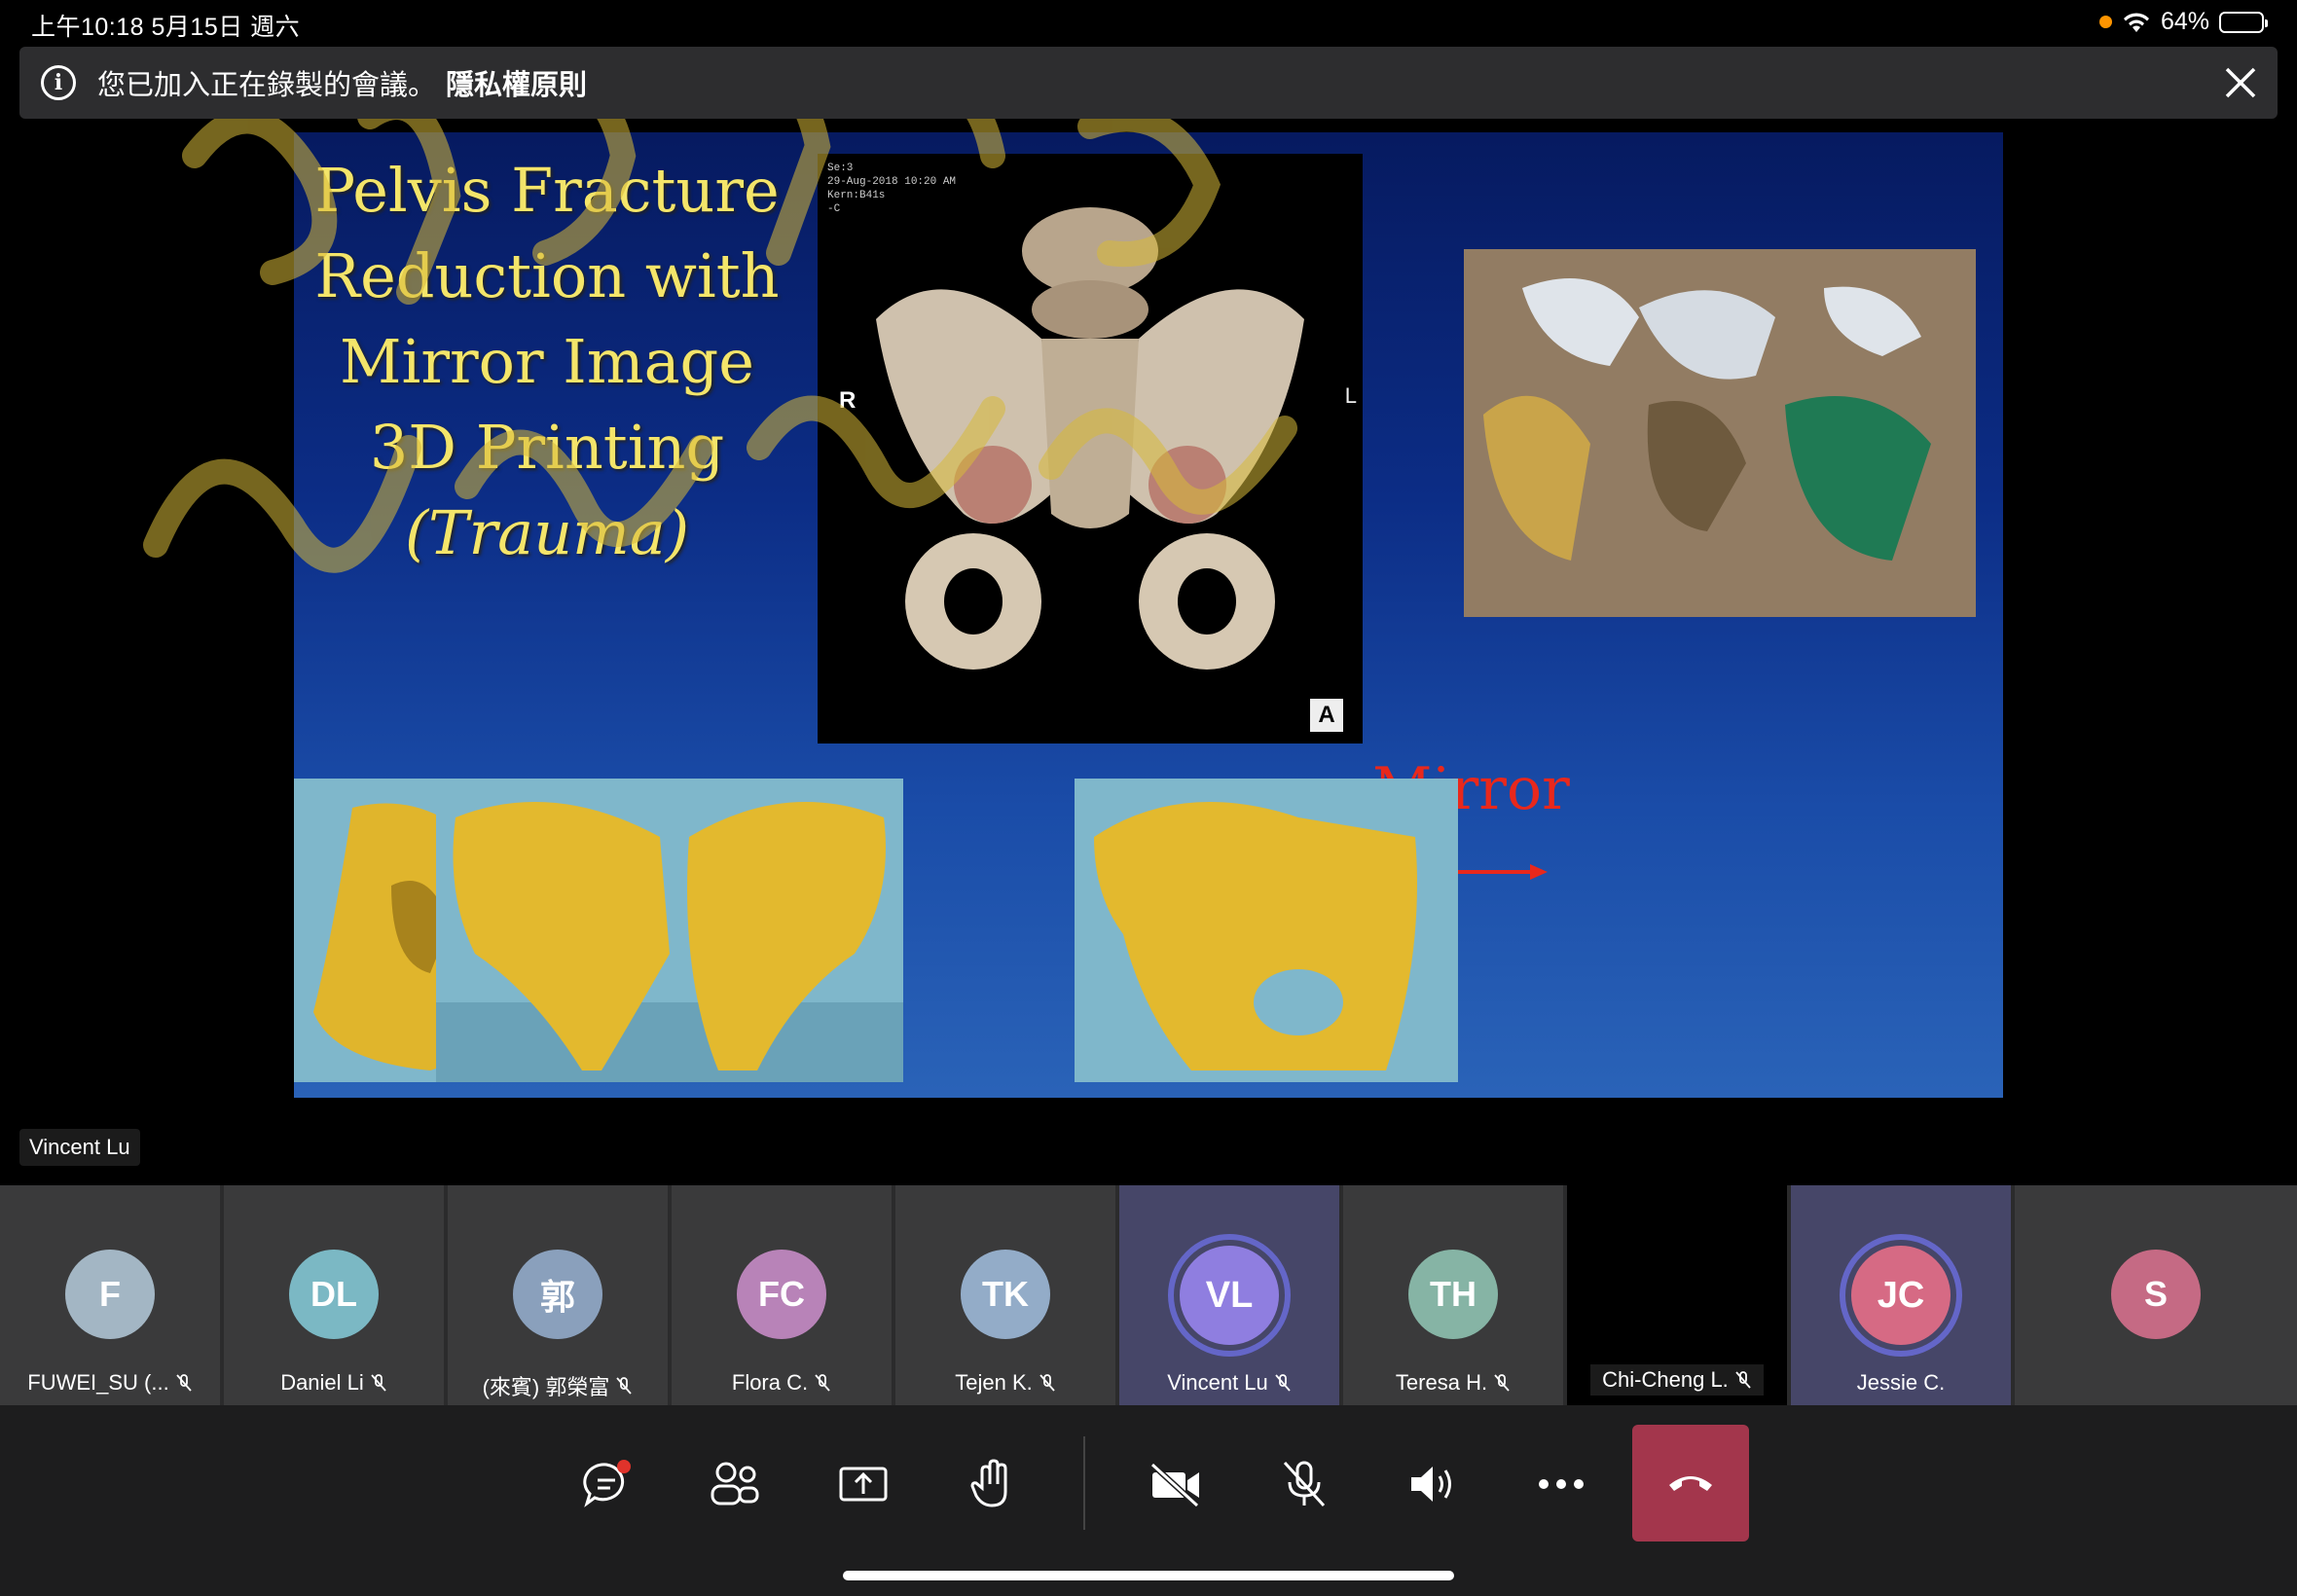 This screenshot has width=2297, height=1596. I want to click on participant-tile: JC Jessie C., so click(1901, 1295).